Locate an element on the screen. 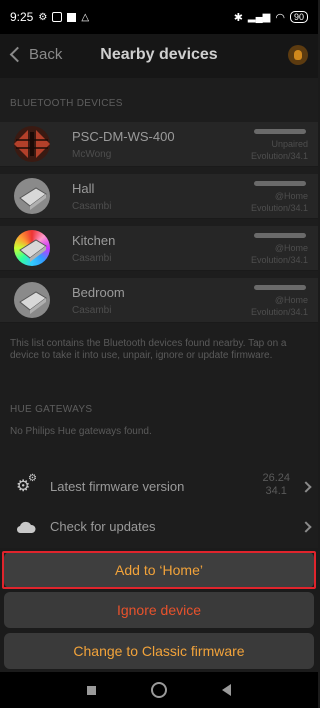 The width and height of the screenshot is (320, 708). device-row: Bedroom Casambi @Home Evolution/34.1 is located at coordinates (159, 300).